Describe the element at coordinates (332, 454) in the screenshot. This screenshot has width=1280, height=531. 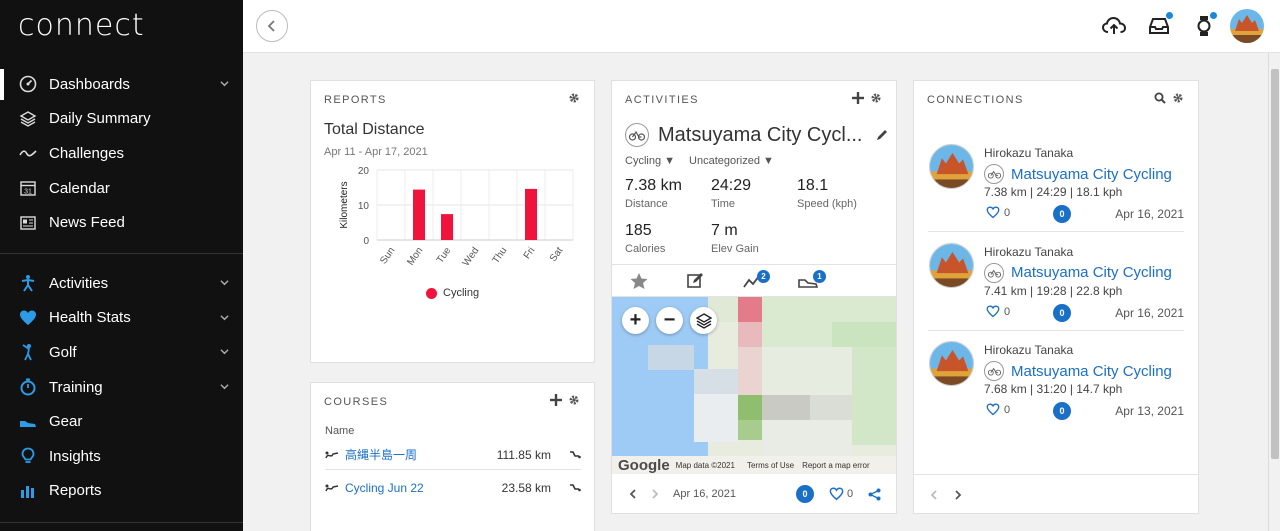
I see `course-icon` at that location.